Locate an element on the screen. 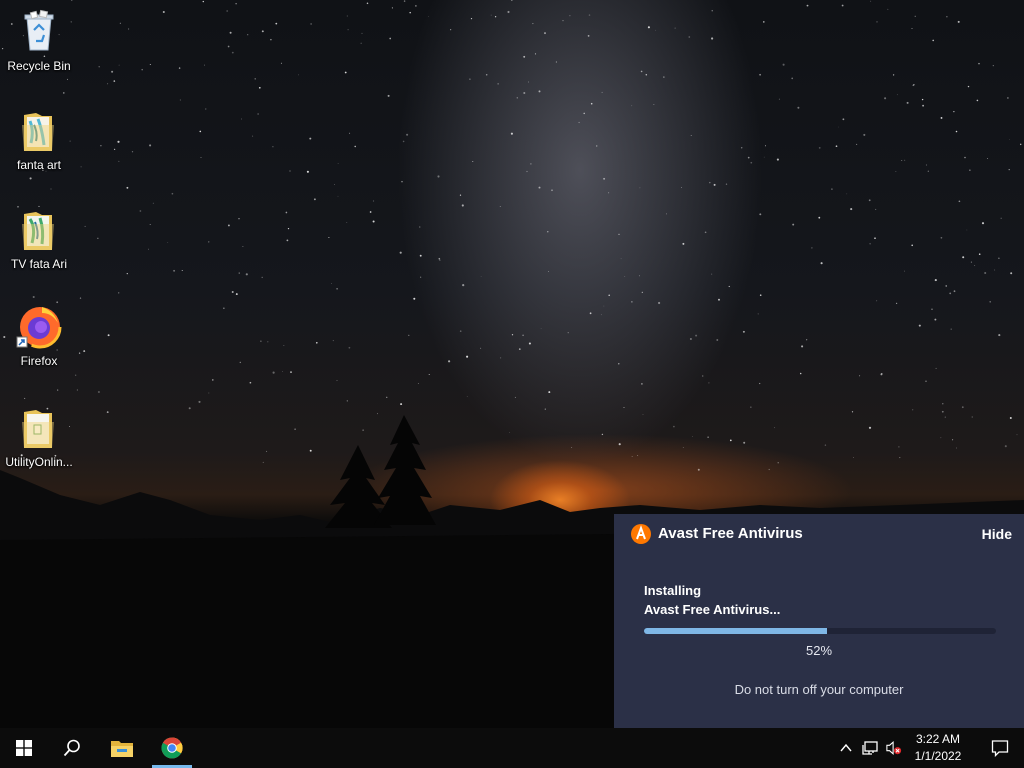 The width and height of the screenshot is (1024, 768). clock-date: 1/1/2022 is located at coordinates (938, 756).